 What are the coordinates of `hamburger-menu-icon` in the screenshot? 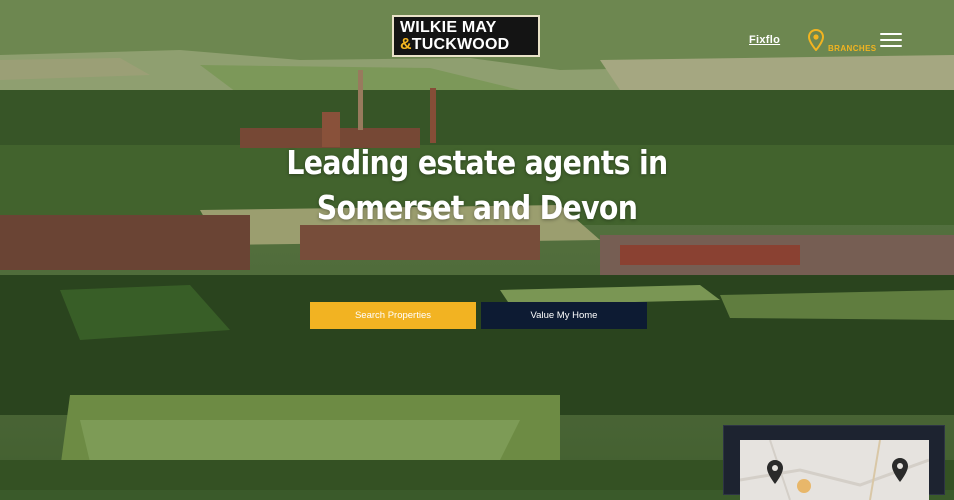 It's located at (891, 40).